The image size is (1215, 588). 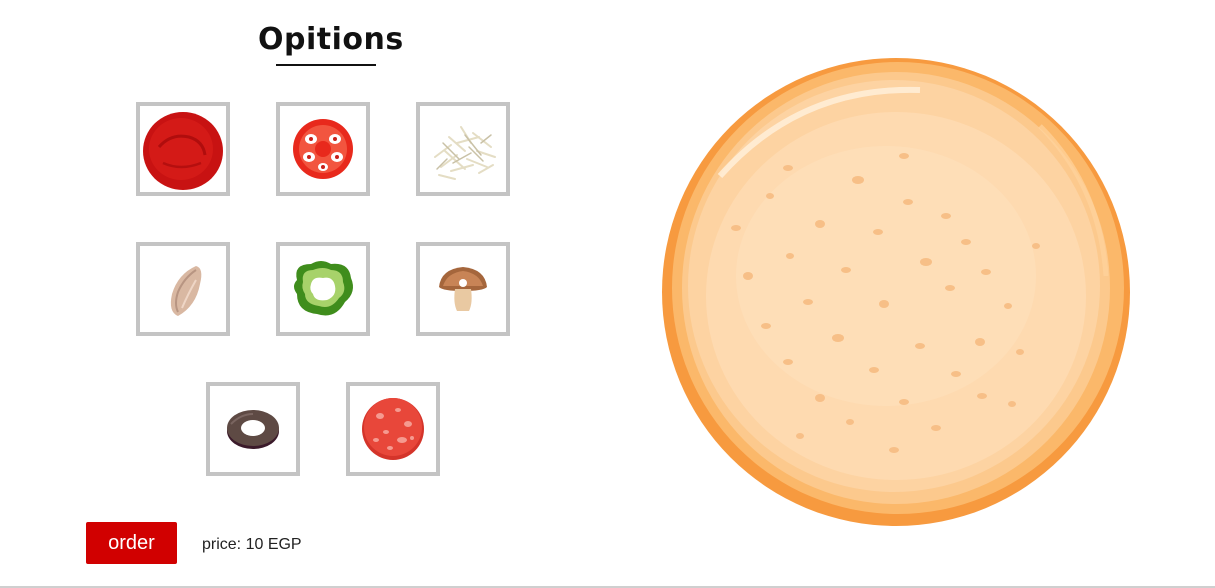 I want to click on title-underline, so click(x=326, y=65).